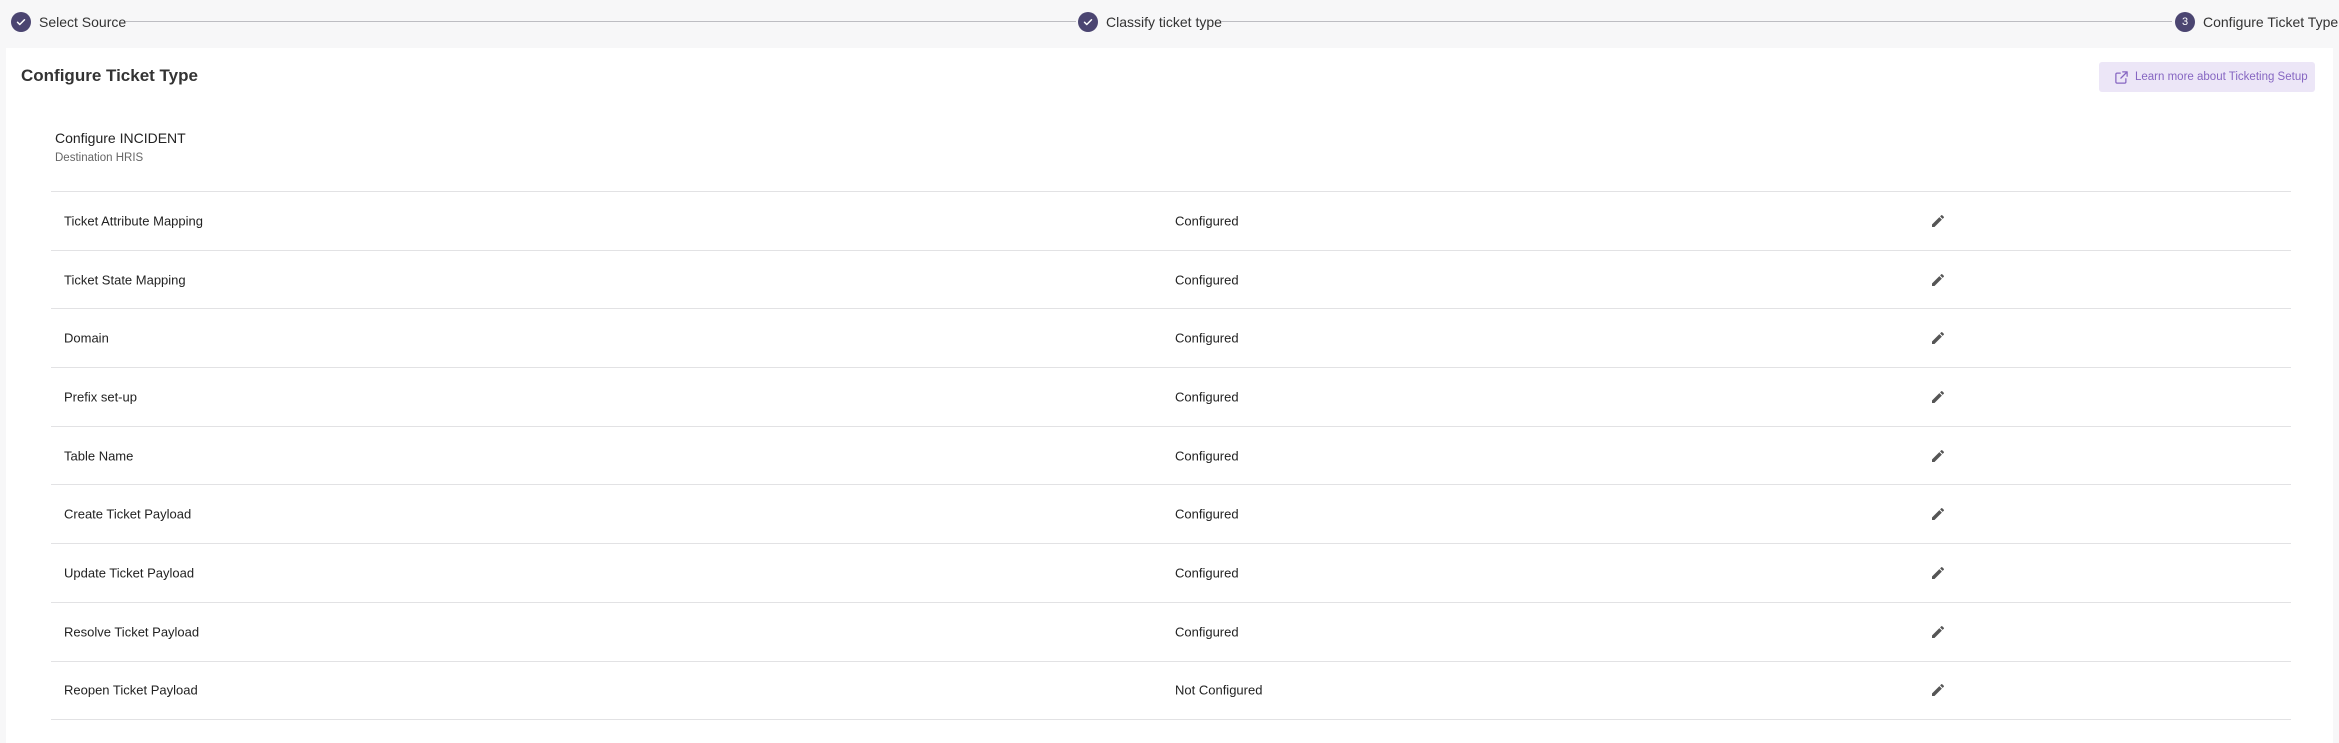  What do you see at coordinates (1171, 280) in the screenshot?
I see `table-row: Ticket State Mapping Configured` at bounding box center [1171, 280].